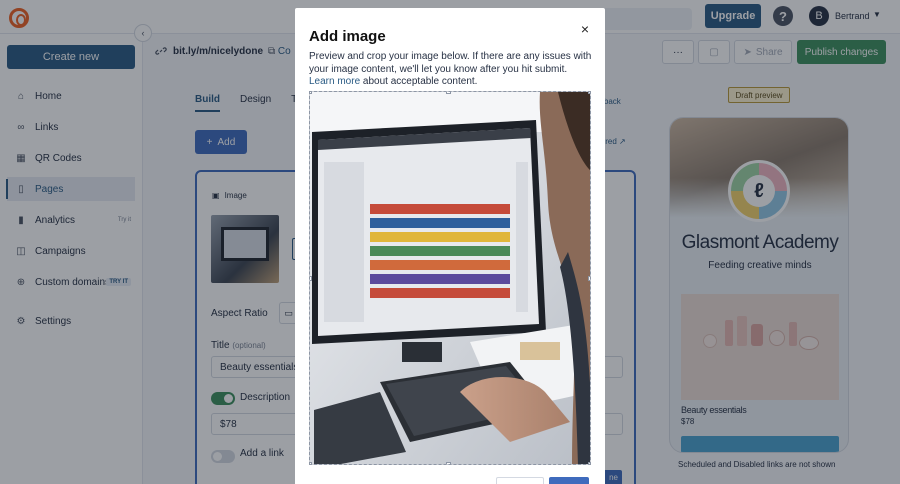 The height and width of the screenshot is (484, 900). I want to click on close-icon: ×, so click(585, 29).